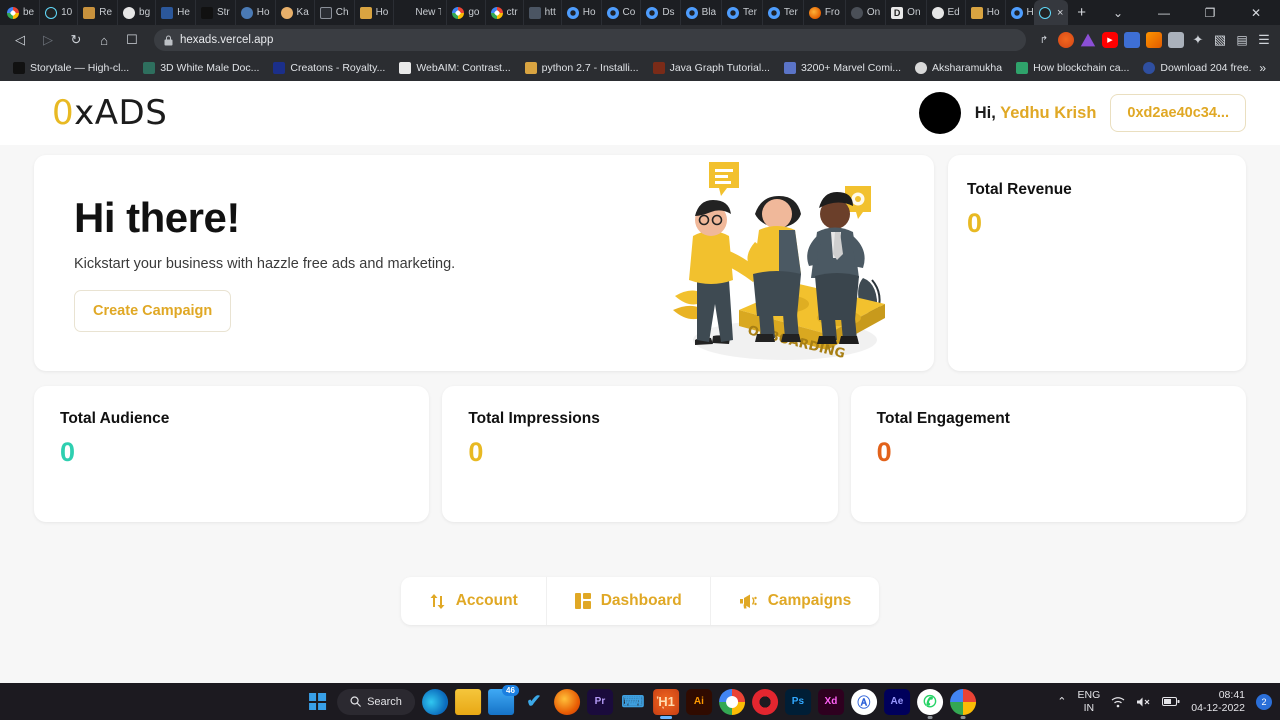  Describe the element at coordinates (59, 12) in the screenshot. I see `browser-tab: 10` at that location.